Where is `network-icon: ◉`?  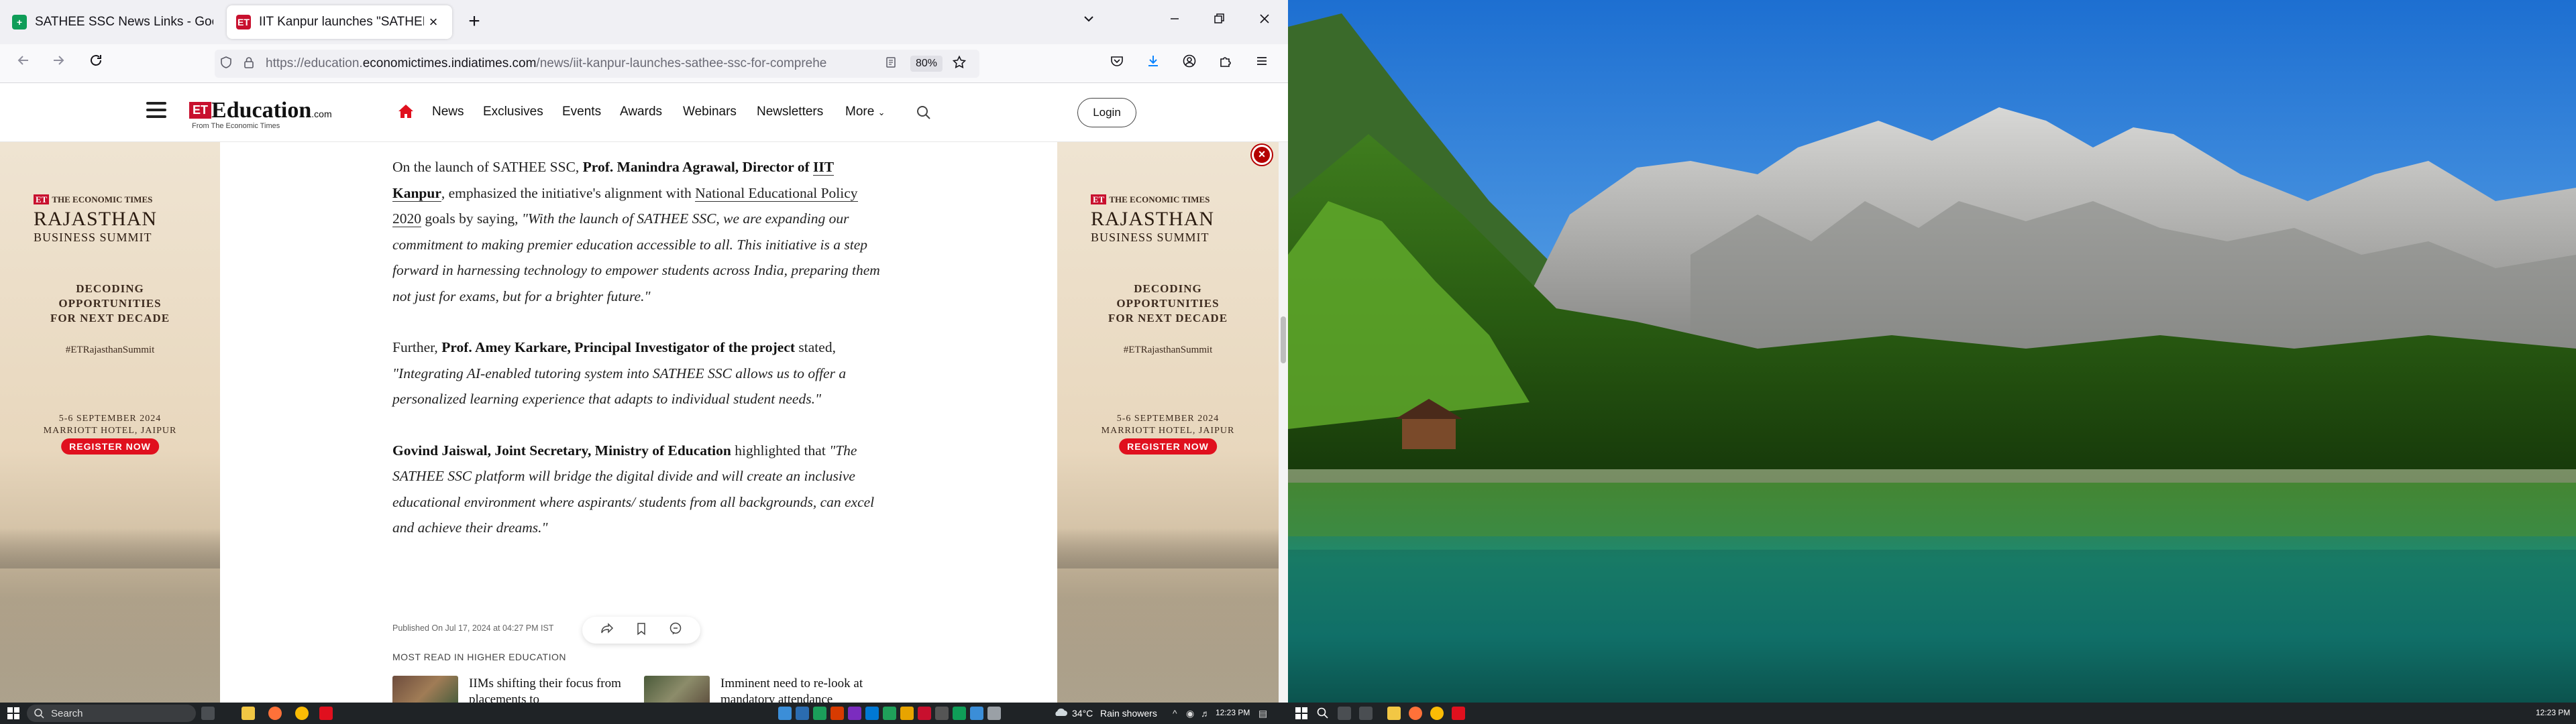
network-icon: ◉ is located at coordinates (1190, 713).